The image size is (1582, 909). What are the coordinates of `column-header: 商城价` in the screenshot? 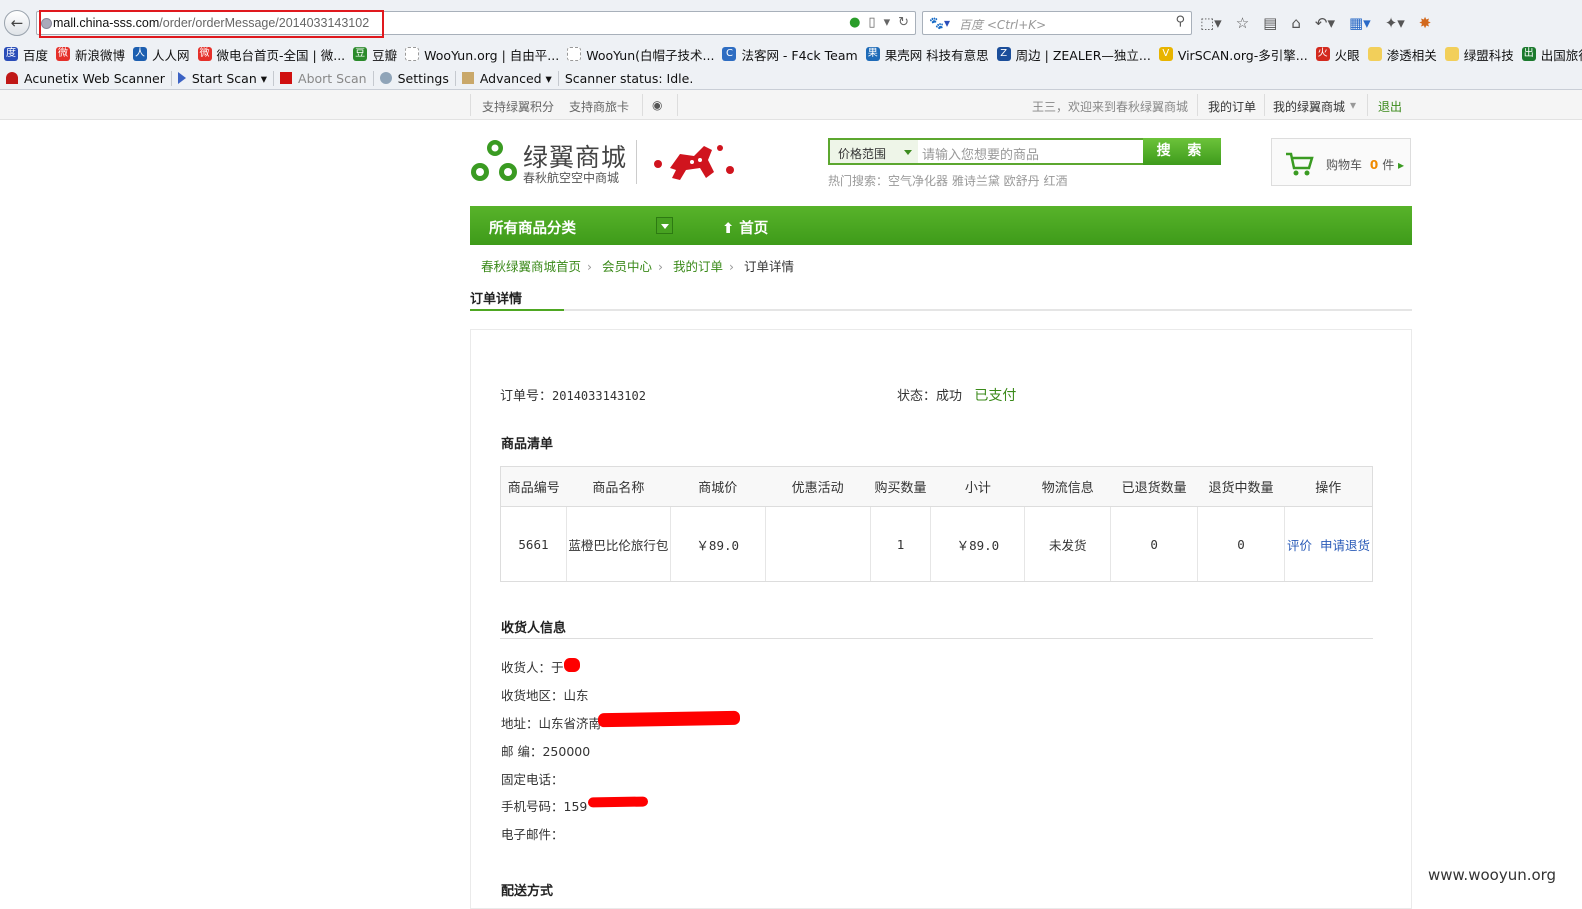 It's located at (718, 486).